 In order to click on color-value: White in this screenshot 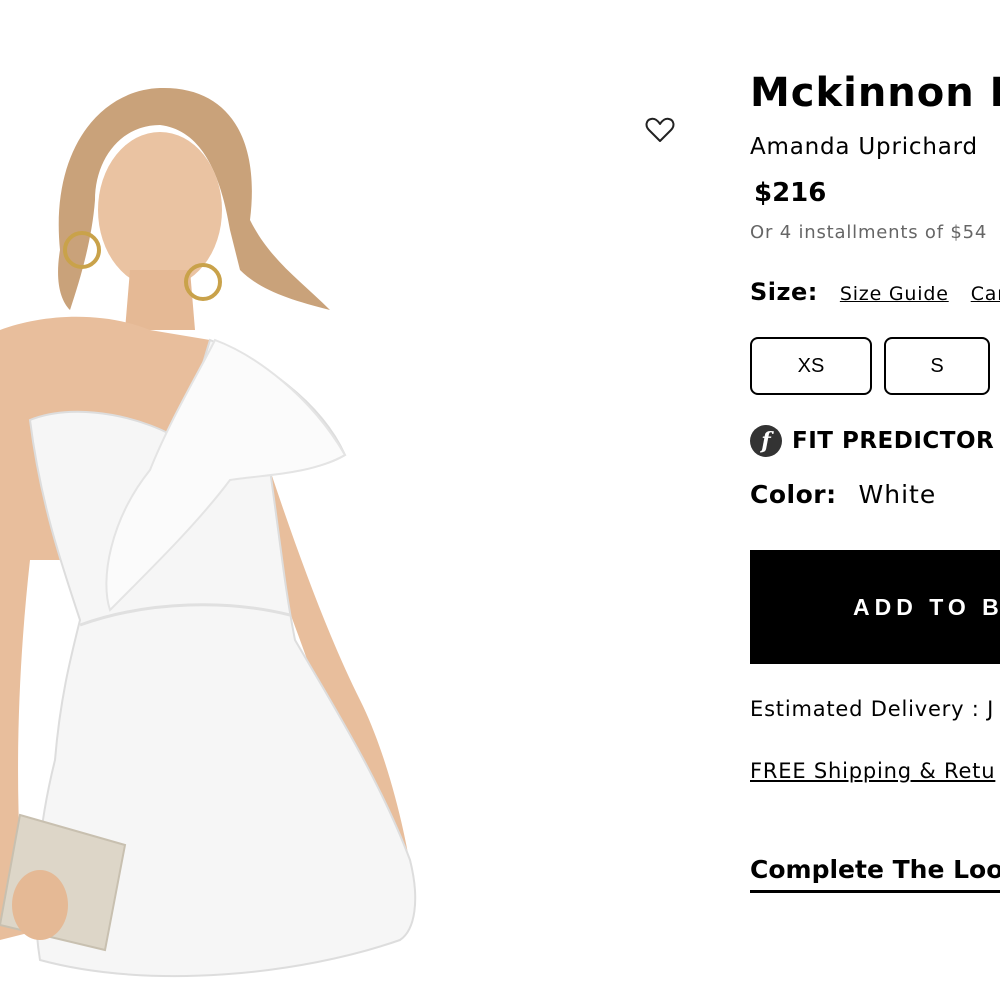, I will do `click(897, 494)`.